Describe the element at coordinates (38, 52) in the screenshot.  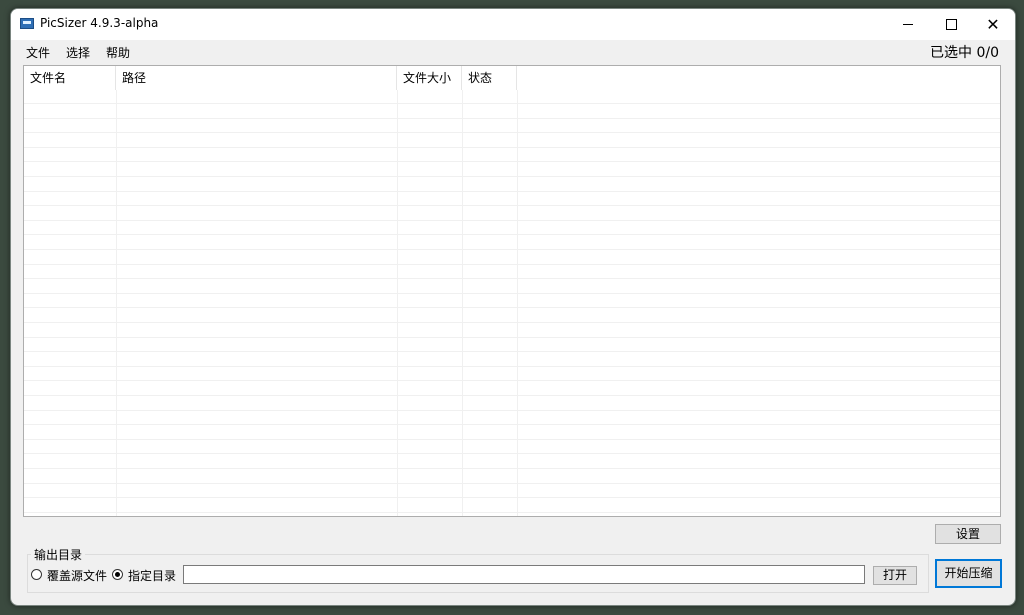
I see `menu-file: 文件` at that location.